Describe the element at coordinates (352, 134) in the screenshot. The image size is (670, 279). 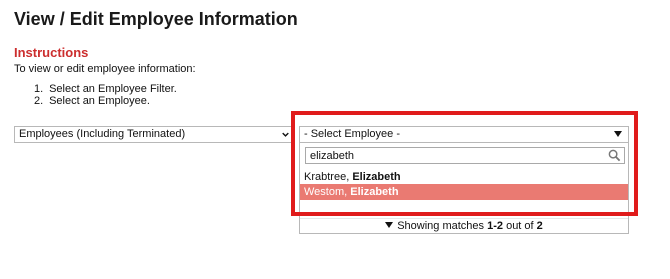
I see `employee-select-value: - Select Employee -` at that location.